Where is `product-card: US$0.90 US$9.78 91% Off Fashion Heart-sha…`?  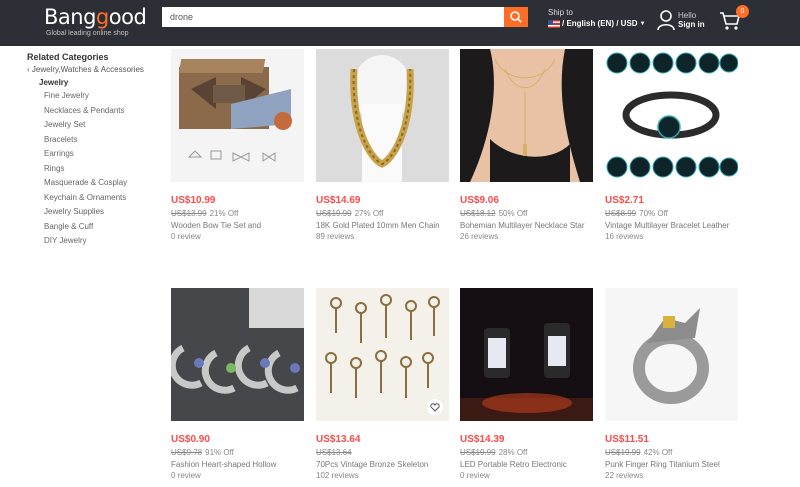
product-card: US$0.90 US$9.78 91% Off Fashion Heart-sha… is located at coordinates (237, 384).